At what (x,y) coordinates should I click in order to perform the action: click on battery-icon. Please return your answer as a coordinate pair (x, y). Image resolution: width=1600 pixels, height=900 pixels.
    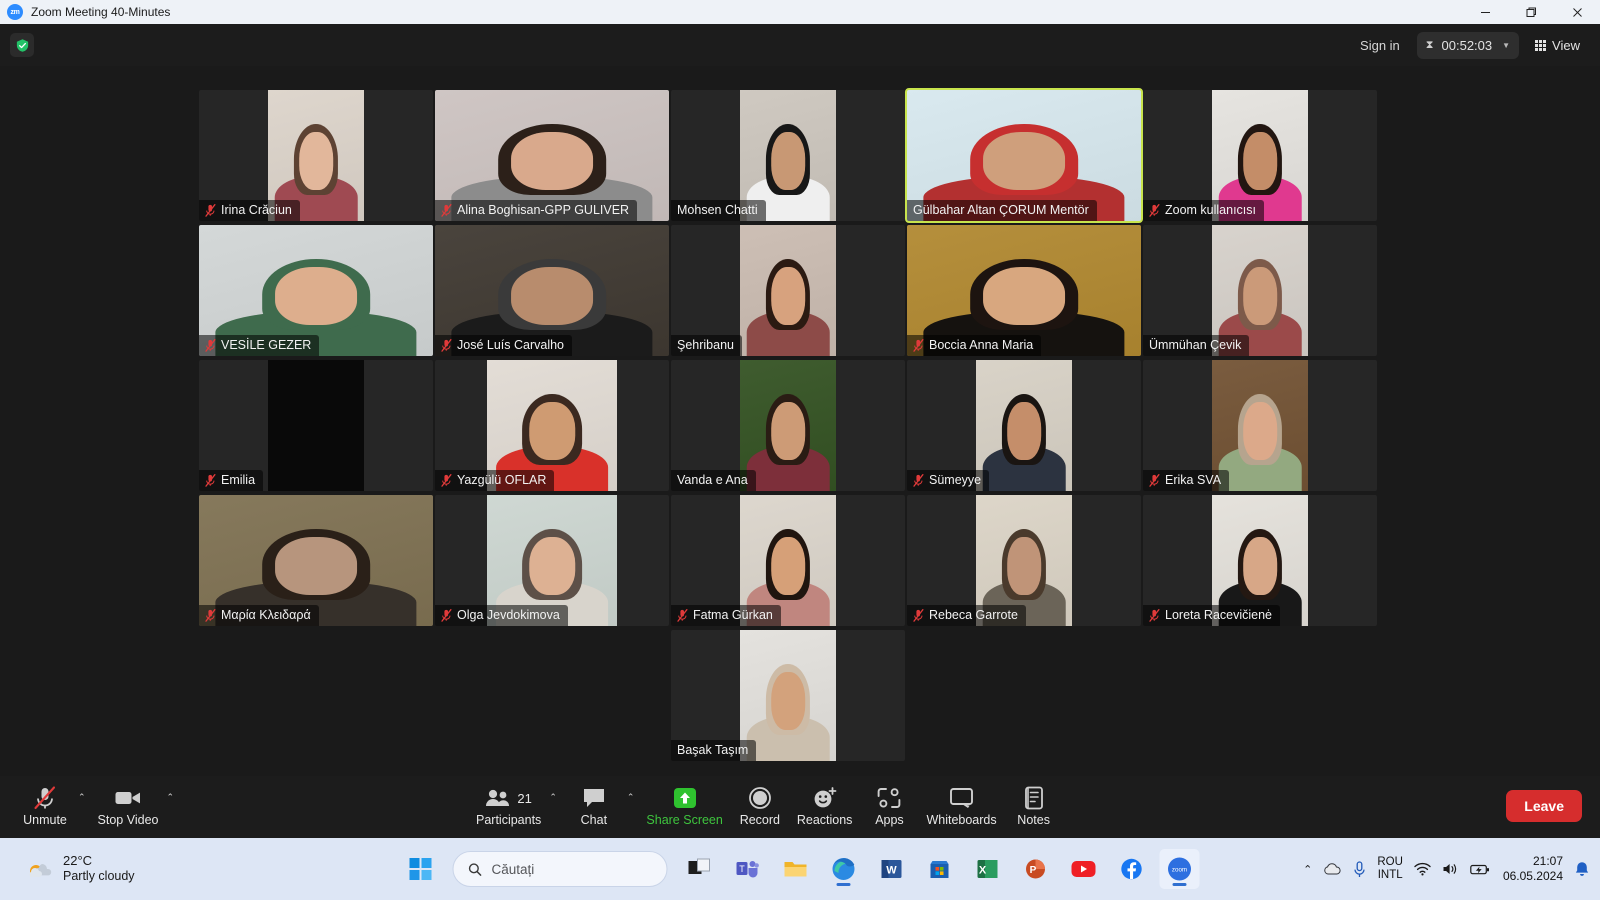
    Looking at the image, I should click on (1480, 869).